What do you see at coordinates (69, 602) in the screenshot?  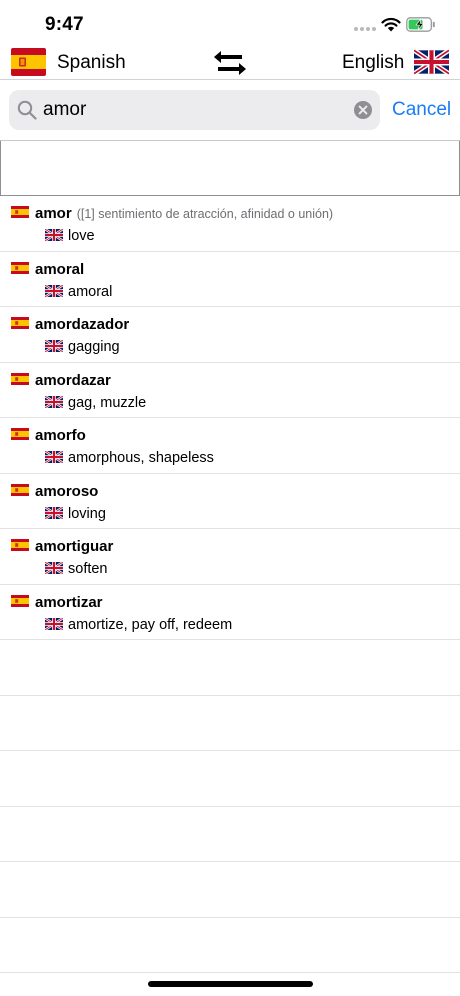 I see `term-text: amortizar` at bounding box center [69, 602].